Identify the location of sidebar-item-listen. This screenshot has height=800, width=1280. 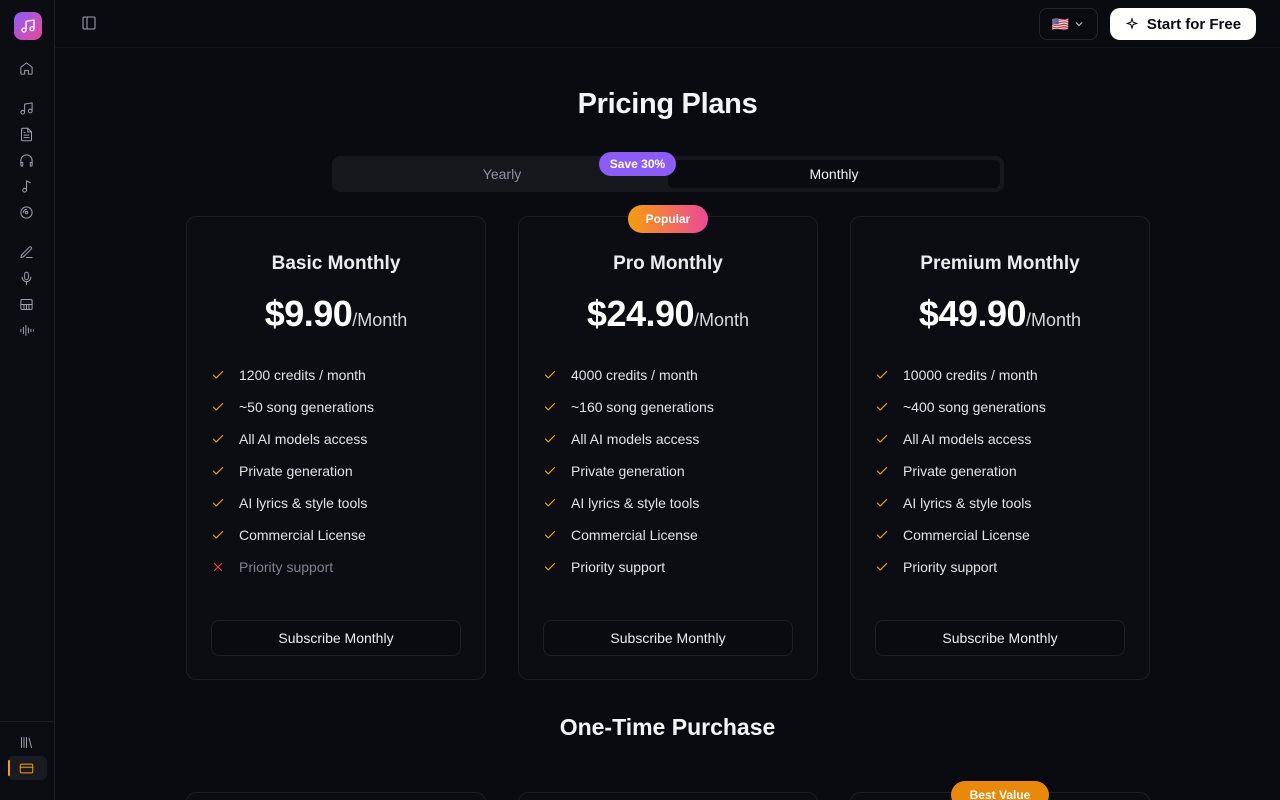
(26, 160).